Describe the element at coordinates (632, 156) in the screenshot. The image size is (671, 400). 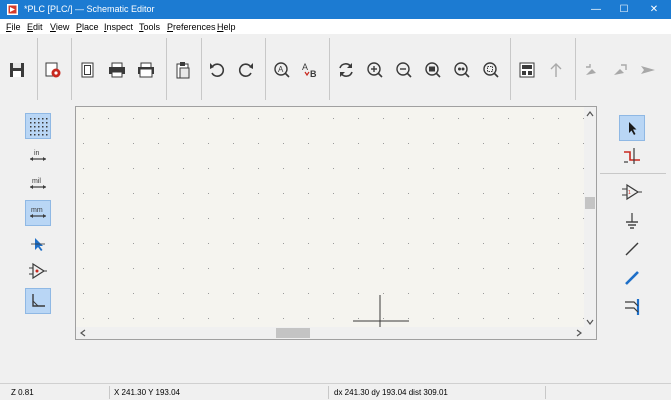
I see `highlight-net-icon` at that location.